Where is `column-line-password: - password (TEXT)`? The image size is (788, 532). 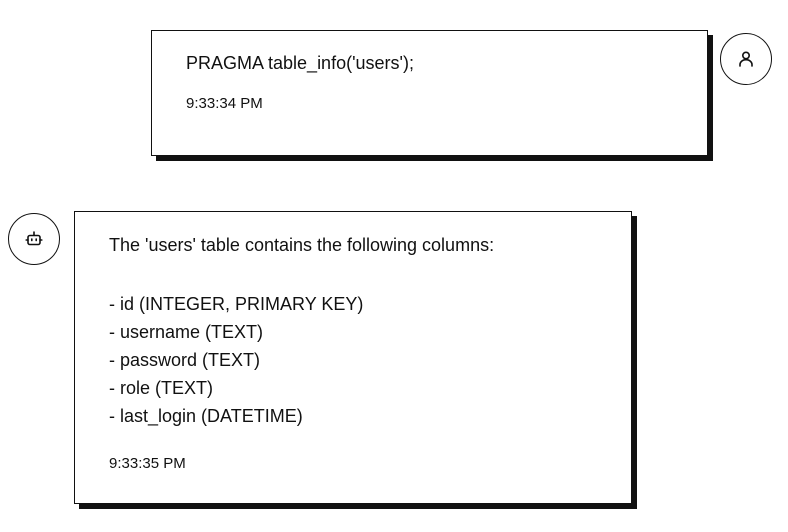 column-line-password: - password (TEXT) is located at coordinates (185, 360).